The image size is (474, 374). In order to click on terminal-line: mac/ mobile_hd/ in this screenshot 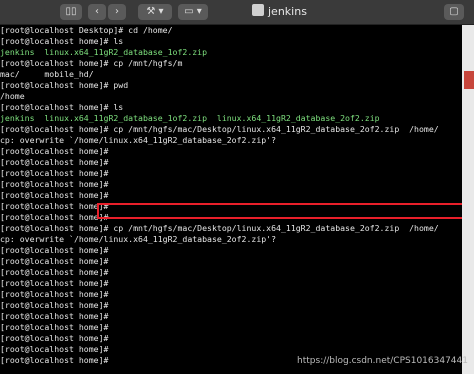, I will do `click(47, 74)`.